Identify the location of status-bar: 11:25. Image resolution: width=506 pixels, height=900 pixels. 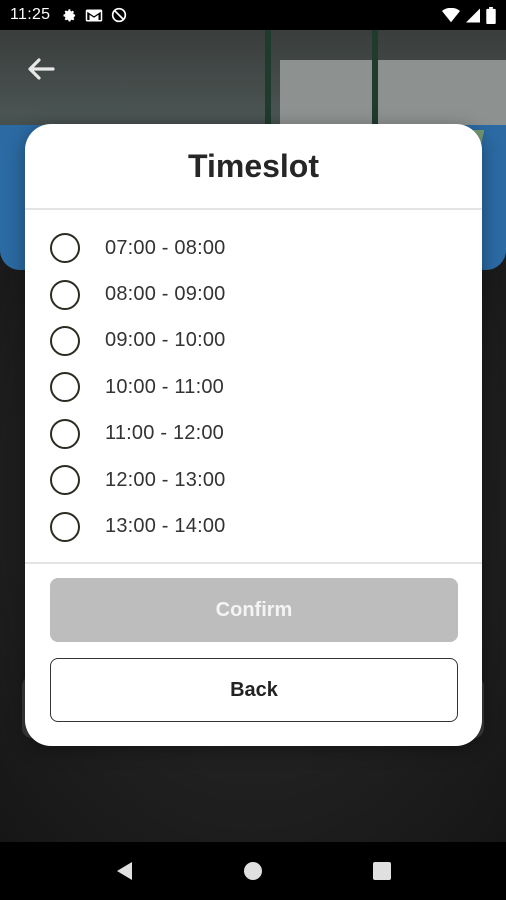
(253, 15).